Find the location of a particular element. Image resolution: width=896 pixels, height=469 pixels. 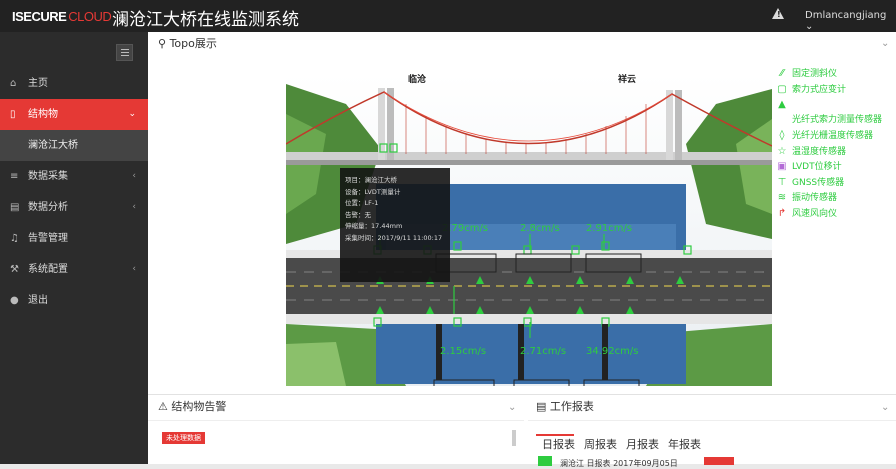

tooltip-line: 项目：澜沧江大桥 is located at coordinates (371, 180).